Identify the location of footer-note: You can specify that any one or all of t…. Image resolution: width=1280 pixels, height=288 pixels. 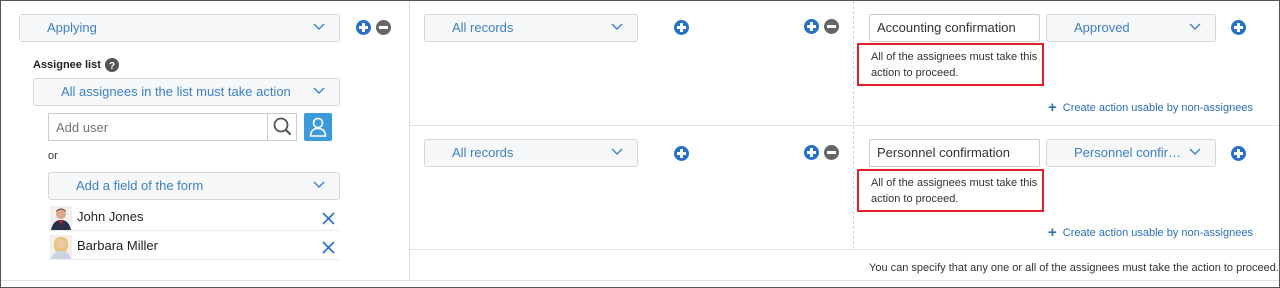
(1074, 268).